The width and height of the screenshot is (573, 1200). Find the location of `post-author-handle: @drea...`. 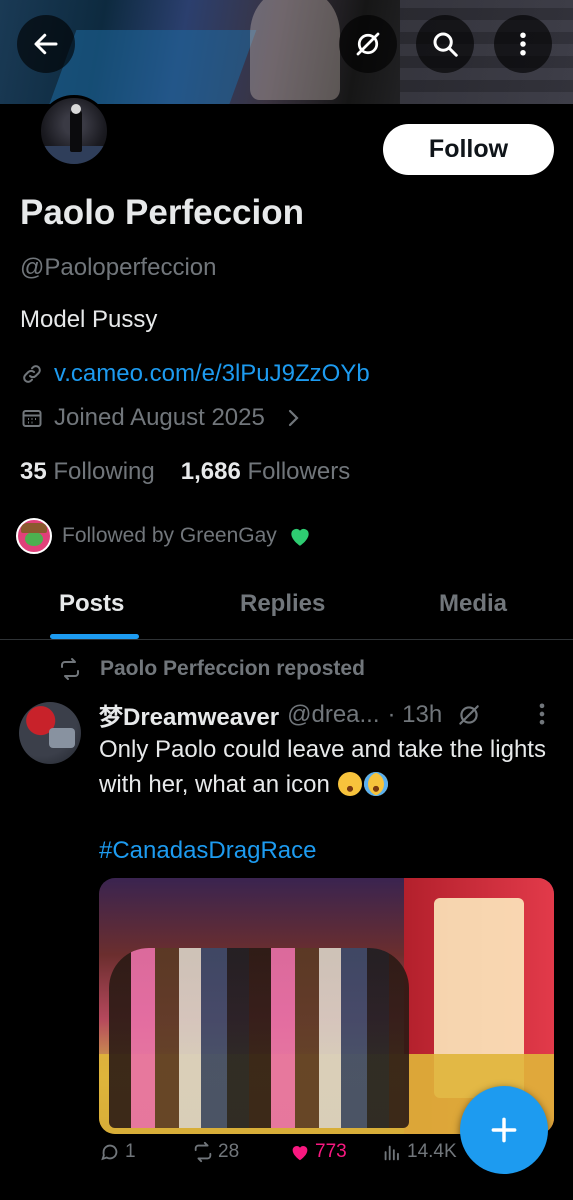

post-author-handle: @drea... is located at coordinates (333, 715).